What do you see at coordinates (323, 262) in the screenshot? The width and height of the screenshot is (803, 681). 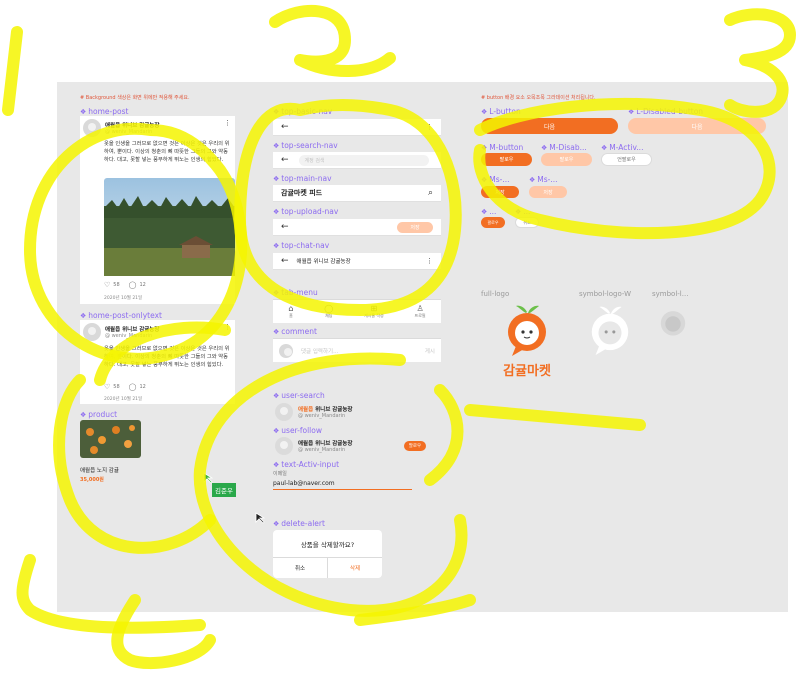 I see `chat-title: 애월읍 위니브 감귤농장` at bounding box center [323, 262].